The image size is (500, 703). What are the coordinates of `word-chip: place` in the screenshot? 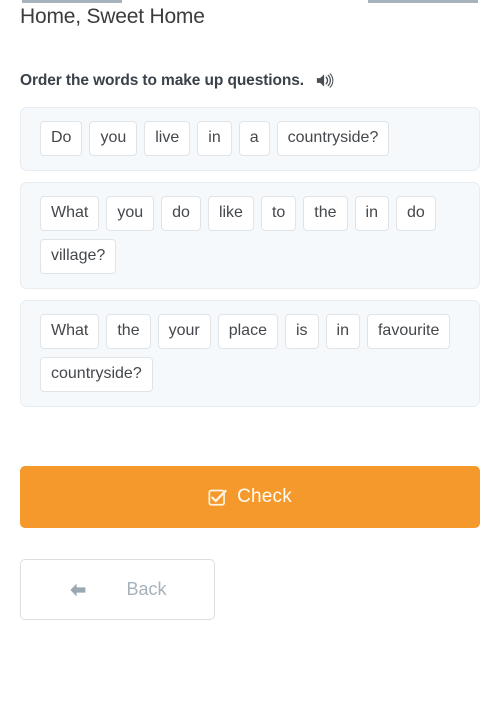 It's located at (247, 331).